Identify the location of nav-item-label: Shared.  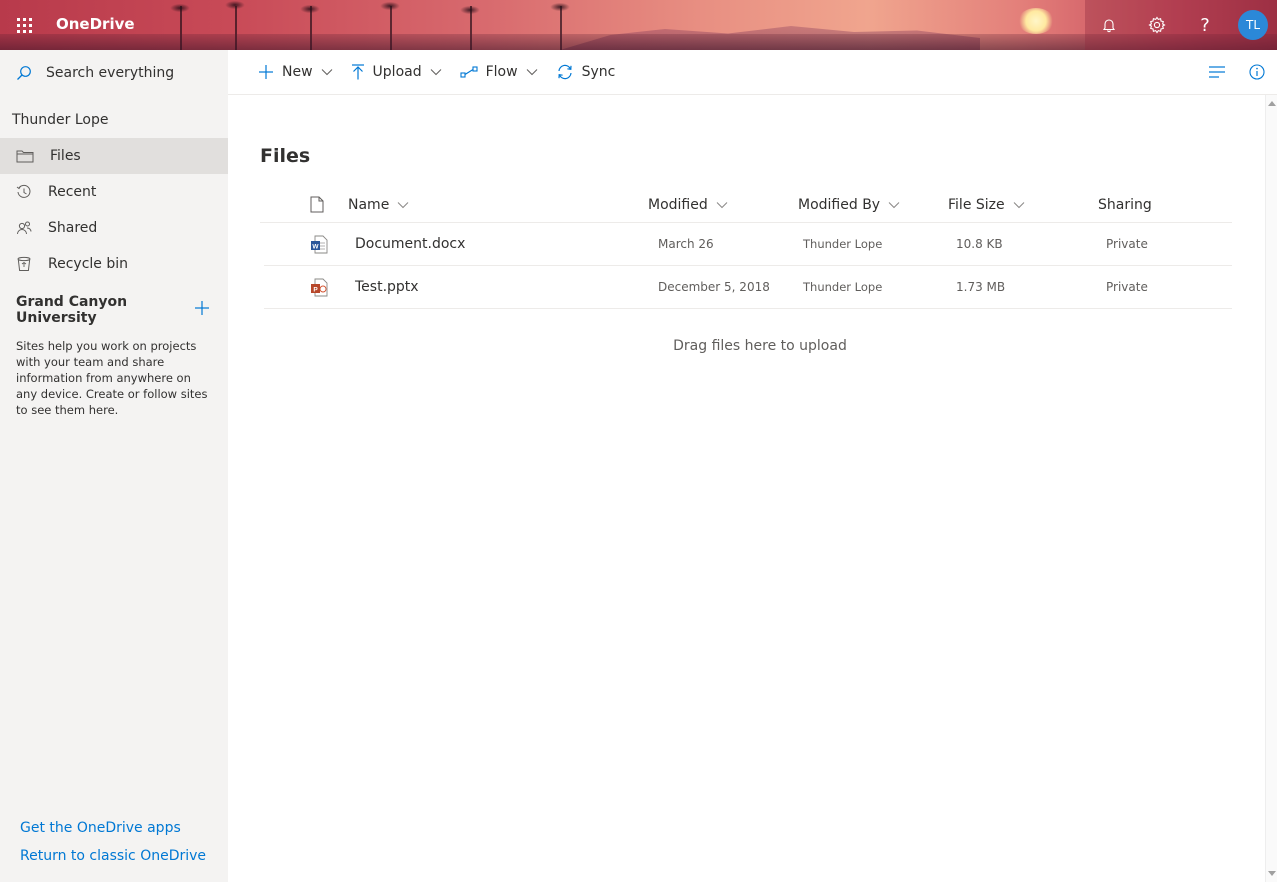
(73, 228).